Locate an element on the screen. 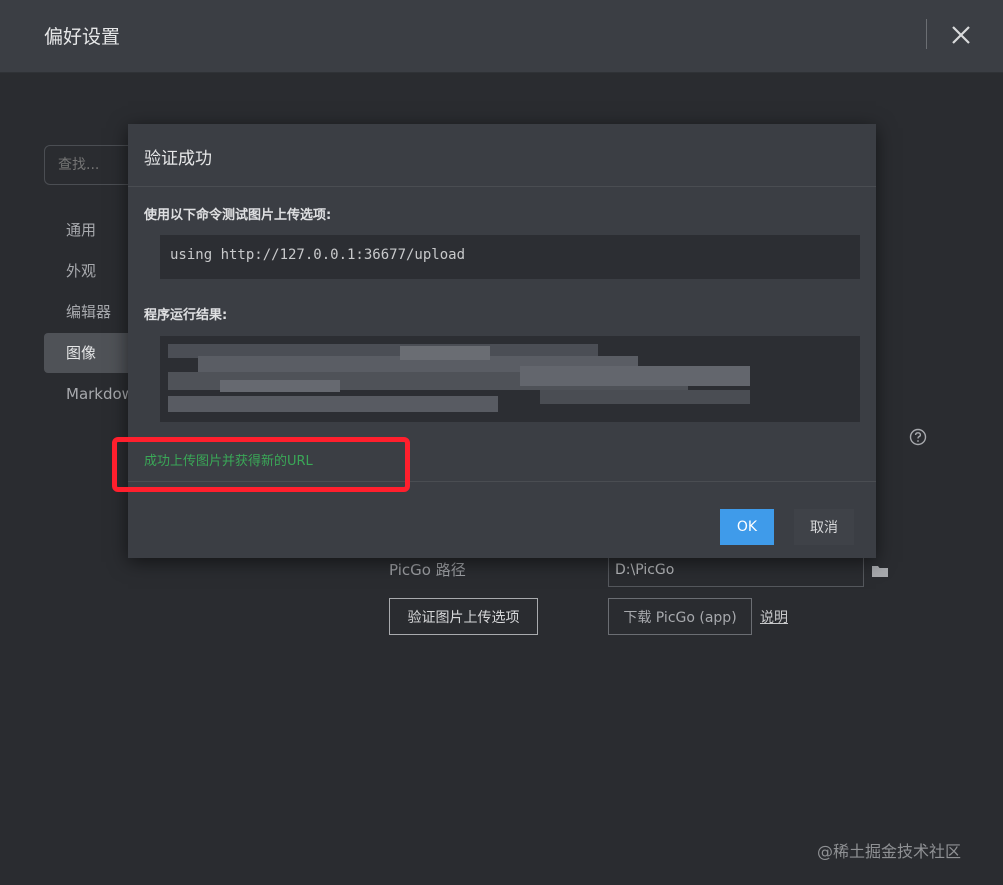  result-box-pixelated is located at coordinates (510, 379).